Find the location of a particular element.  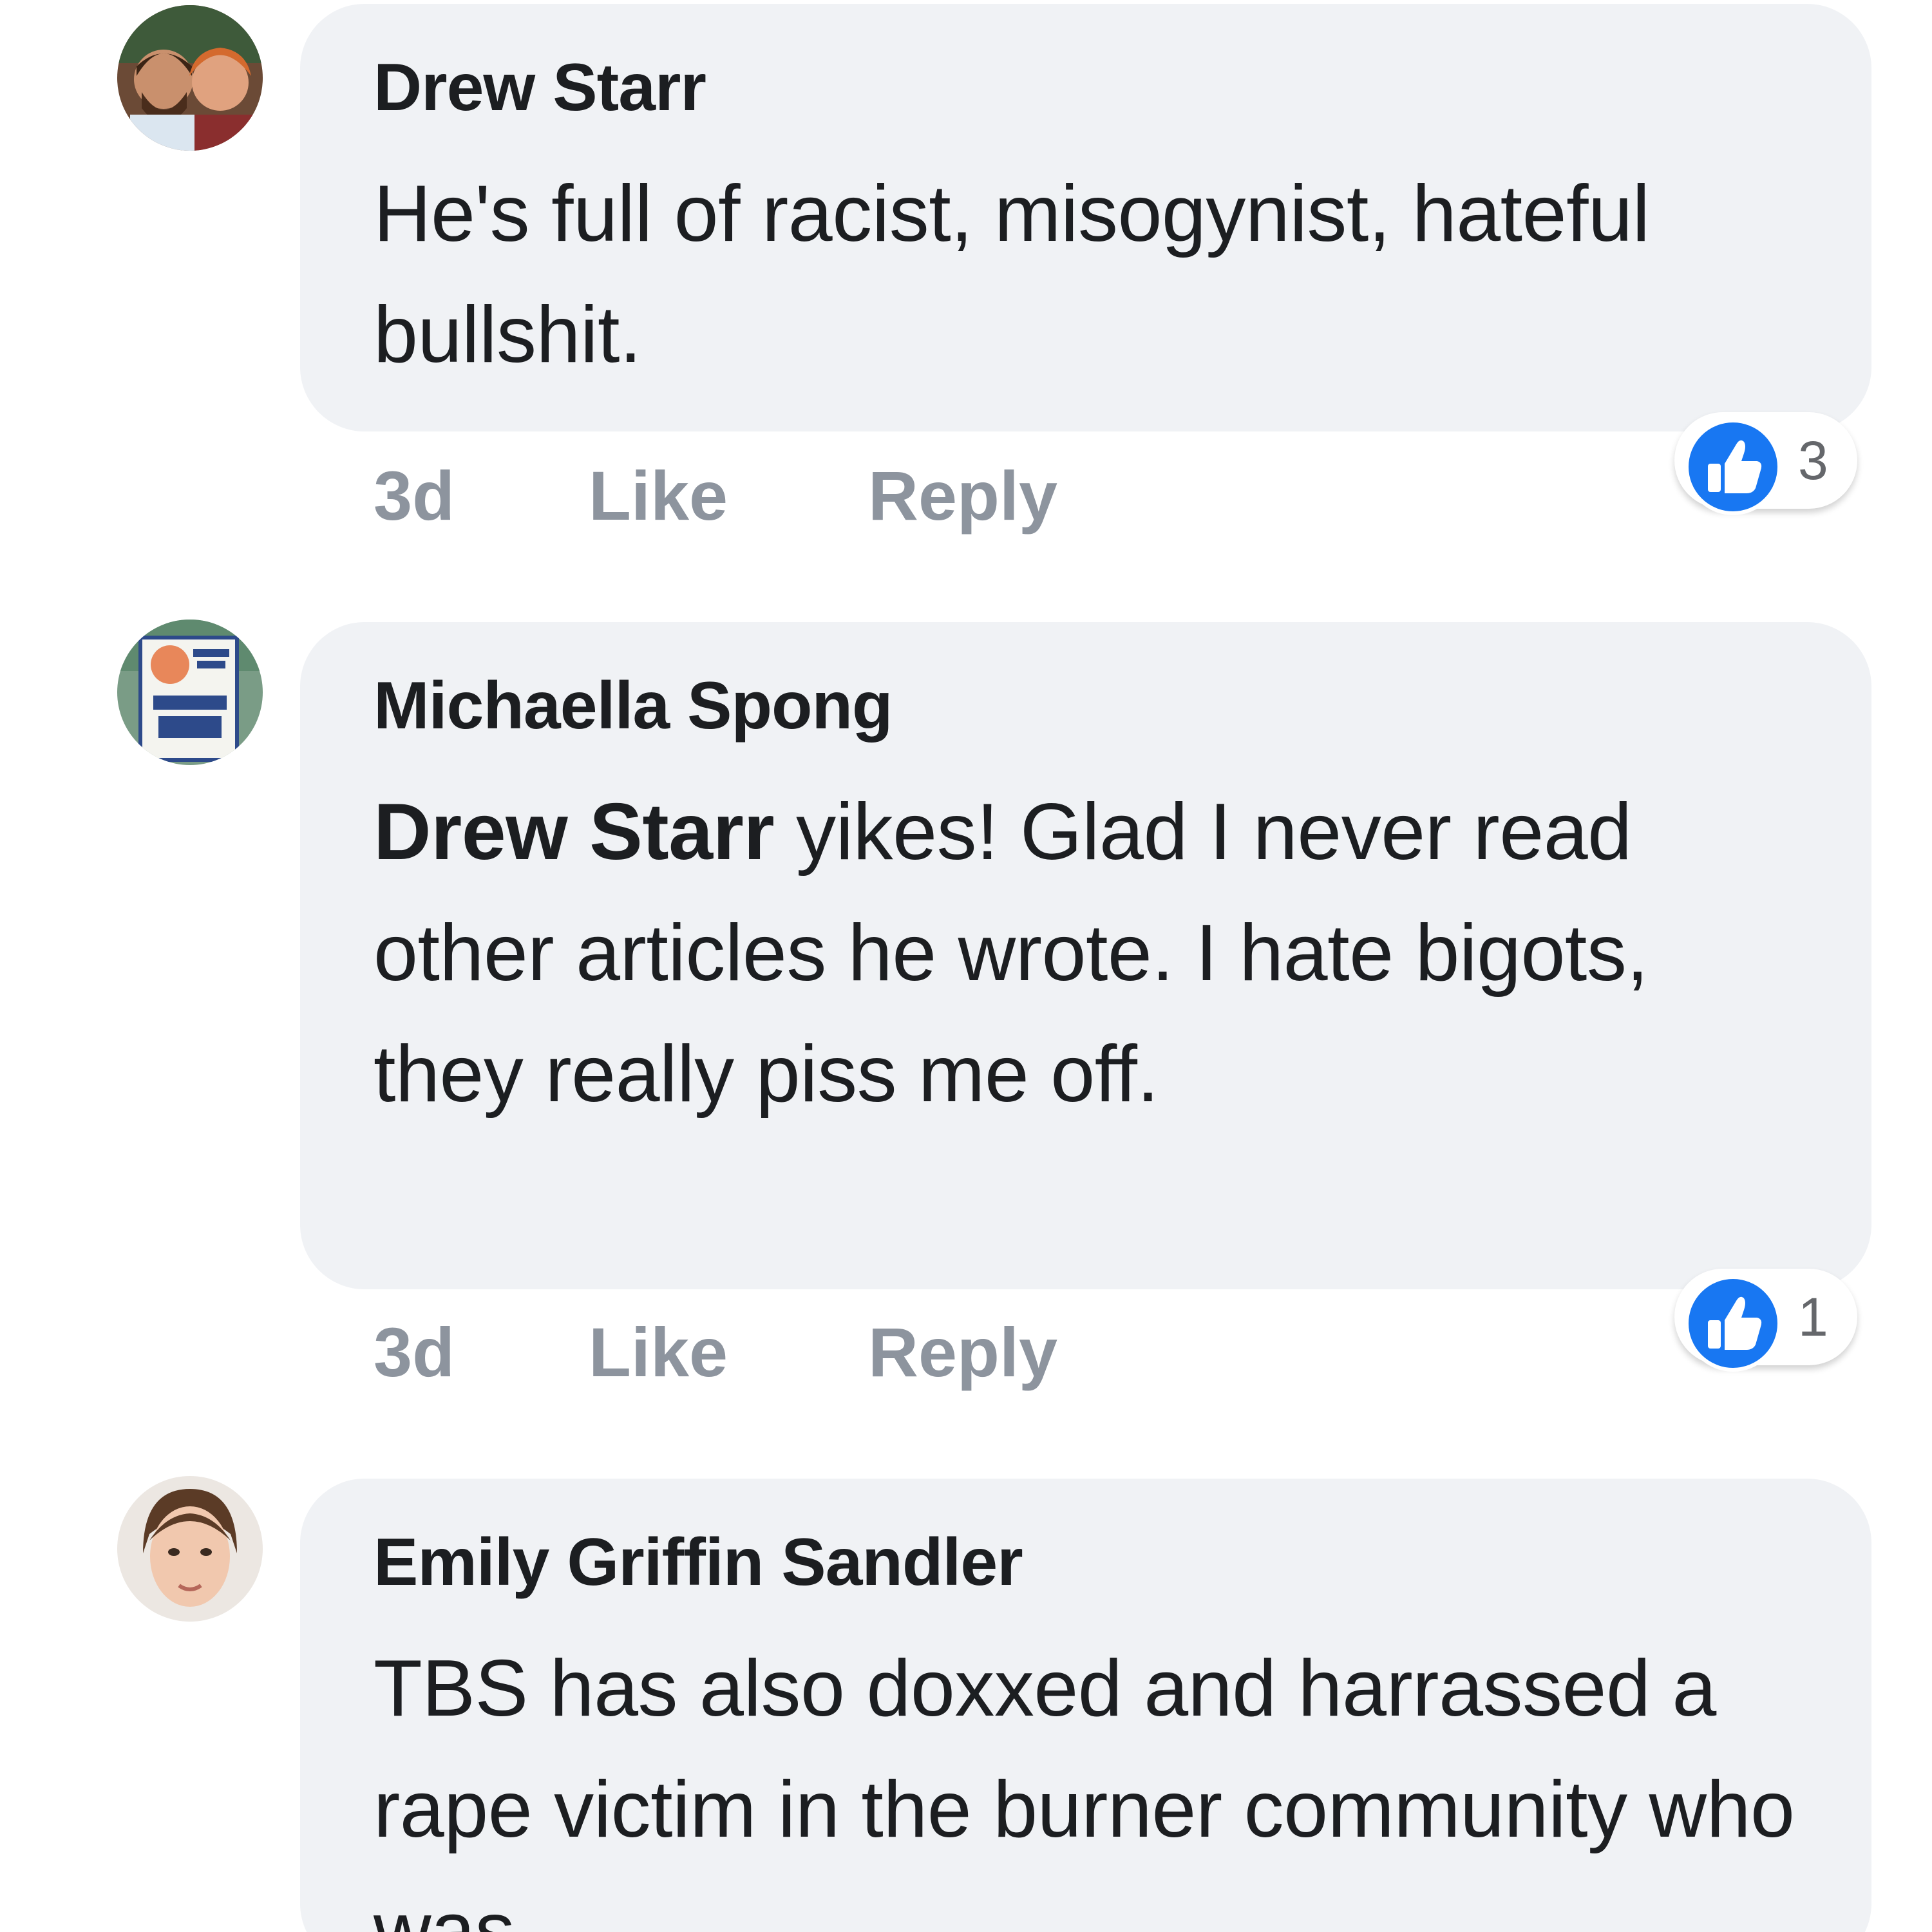

comment-author: Drew Starr is located at coordinates (1087, 87).